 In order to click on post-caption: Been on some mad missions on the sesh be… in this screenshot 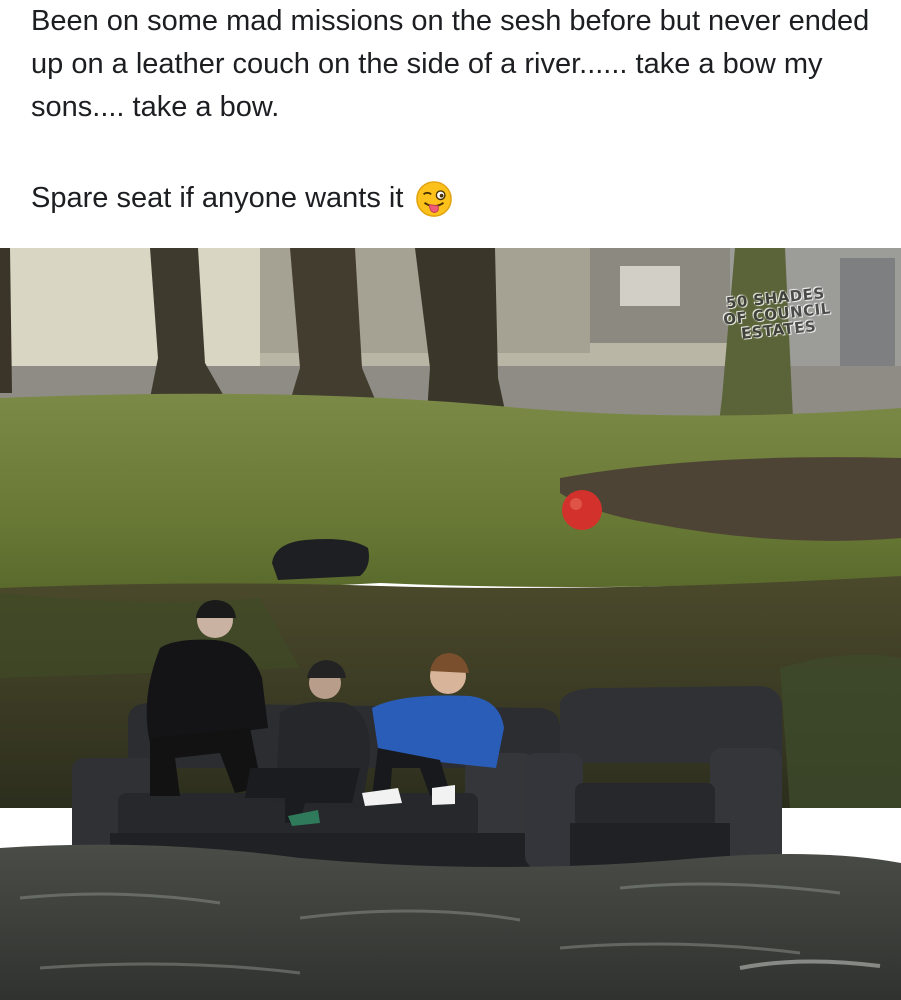, I will do `click(450, 64)`.